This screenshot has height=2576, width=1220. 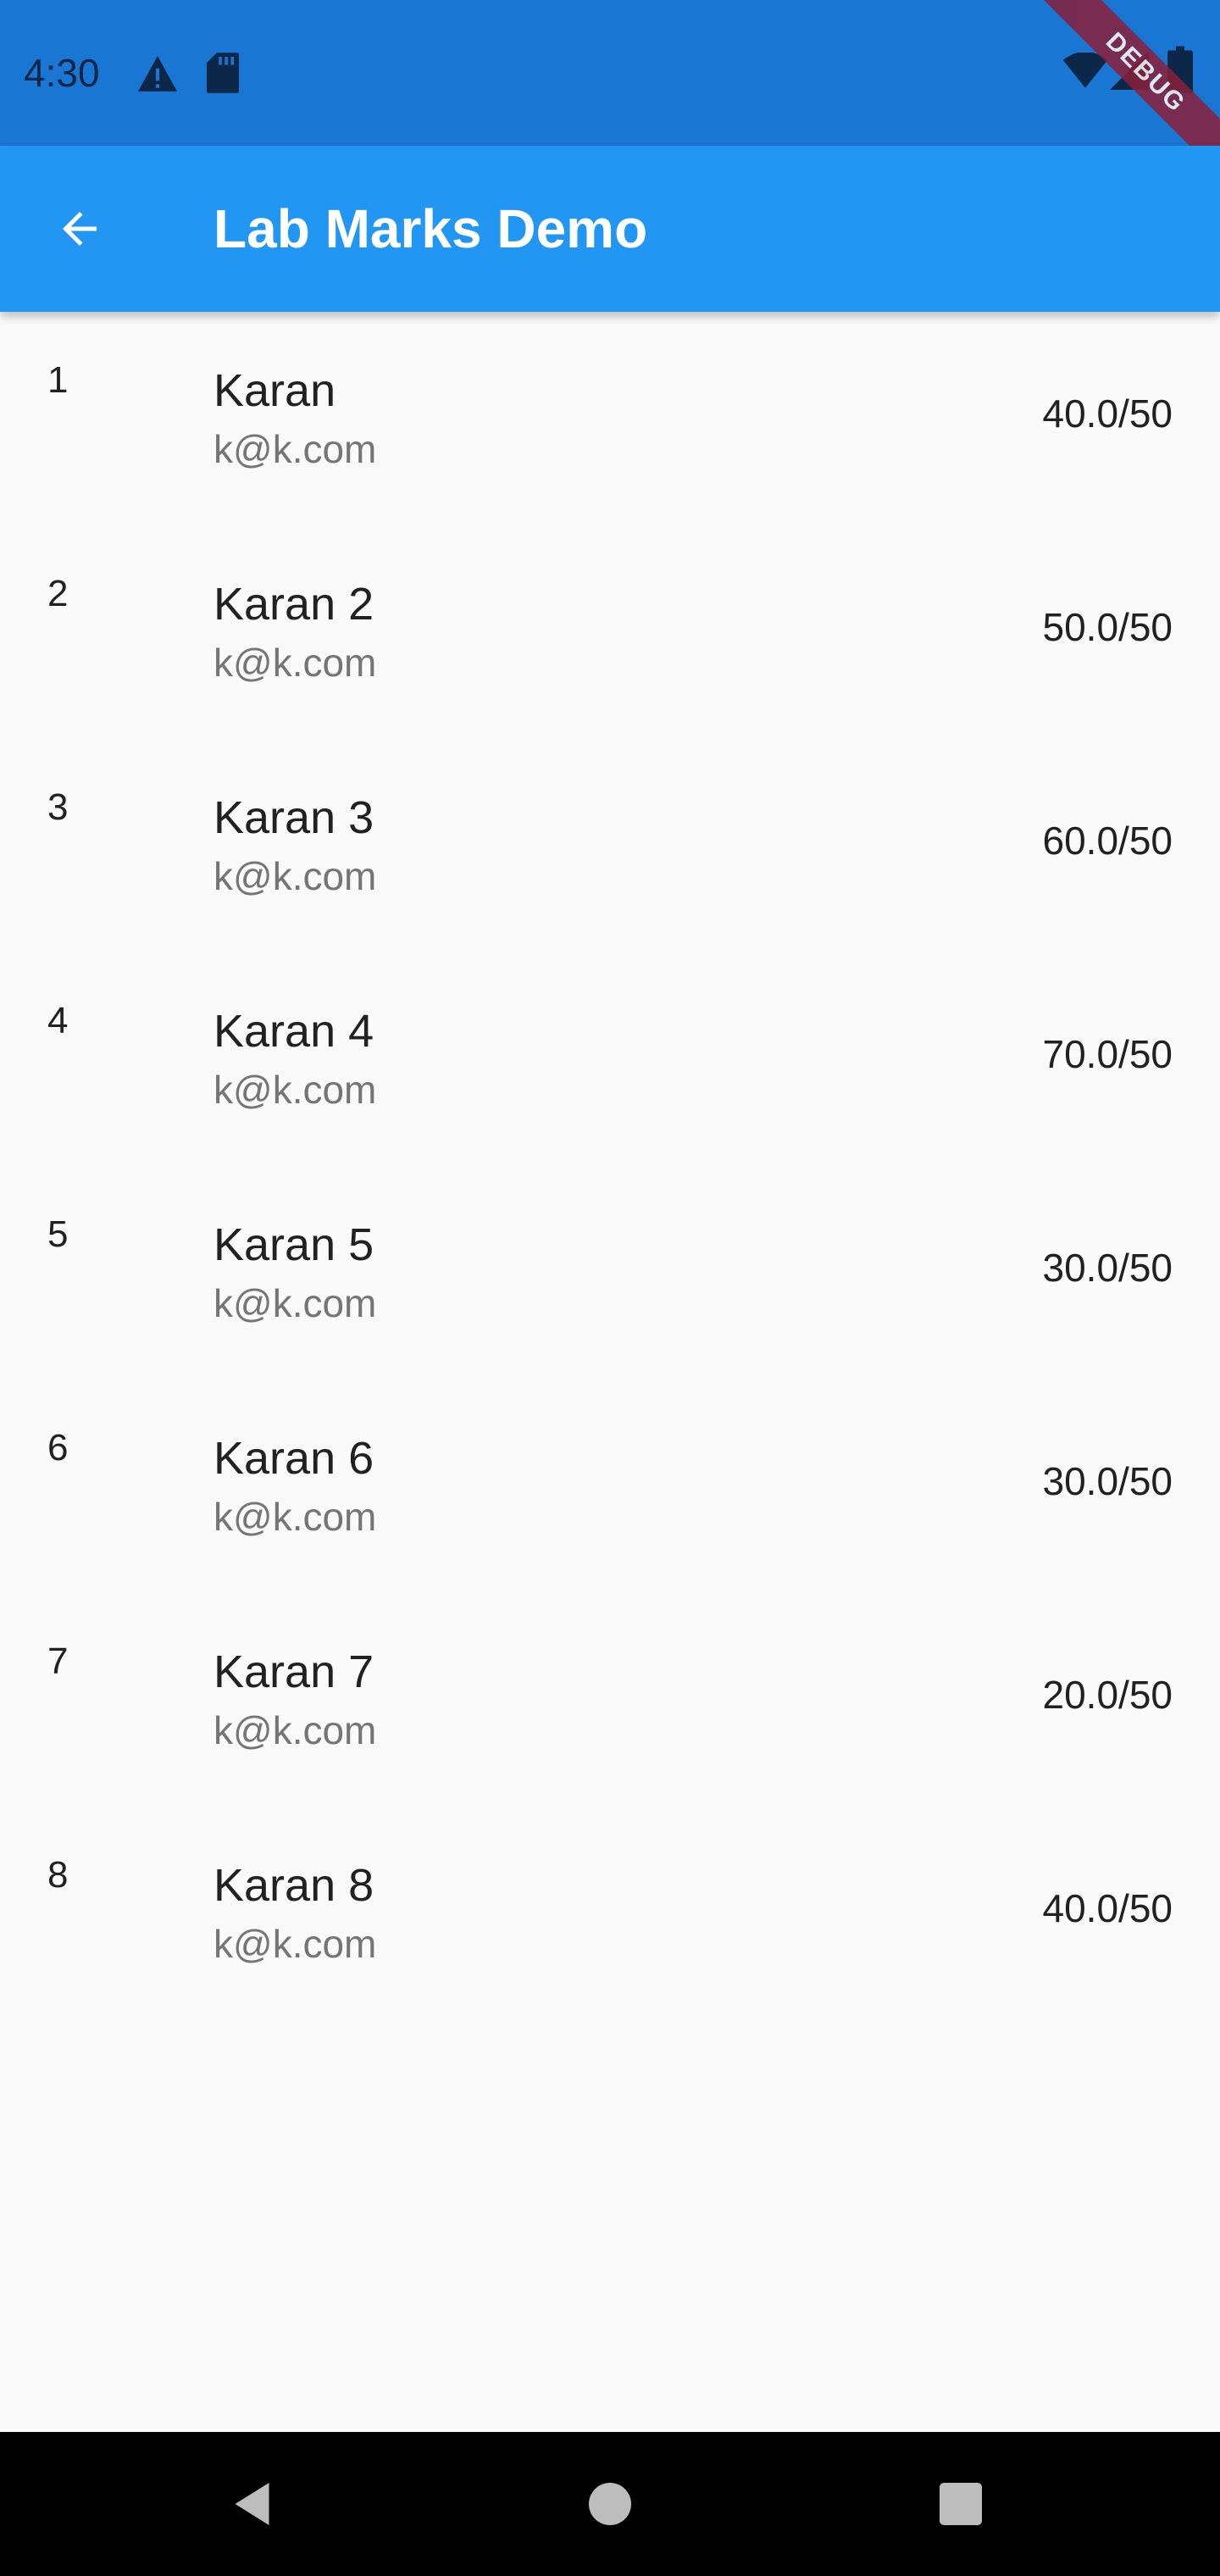 What do you see at coordinates (223, 73) in the screenshot?
I see `sd-card-icon` at bounding box center [223, 73].